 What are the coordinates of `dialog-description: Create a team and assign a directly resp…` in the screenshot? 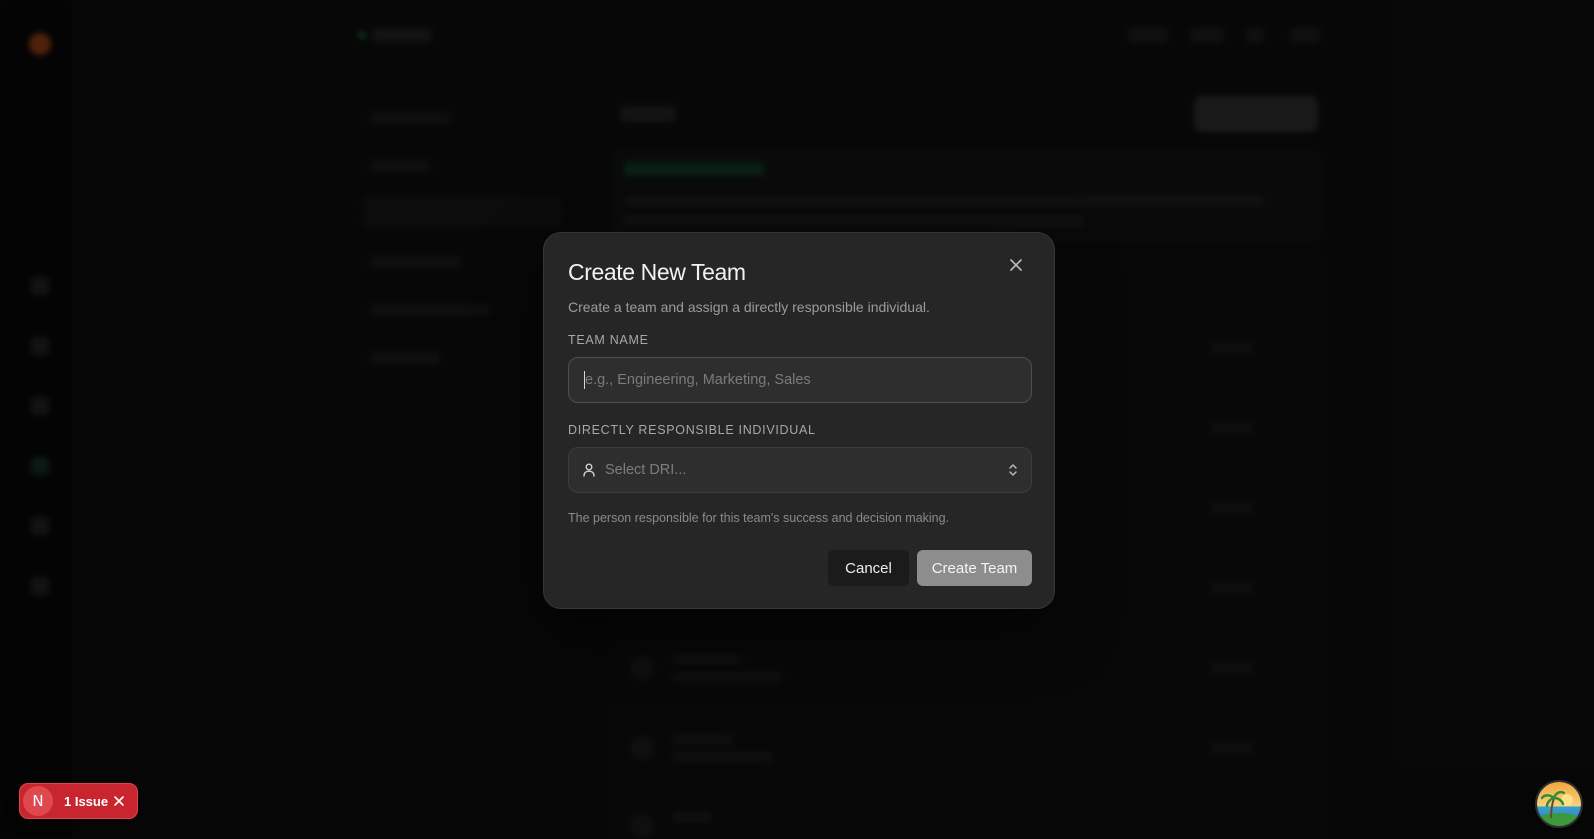 It's located at (749, 307).